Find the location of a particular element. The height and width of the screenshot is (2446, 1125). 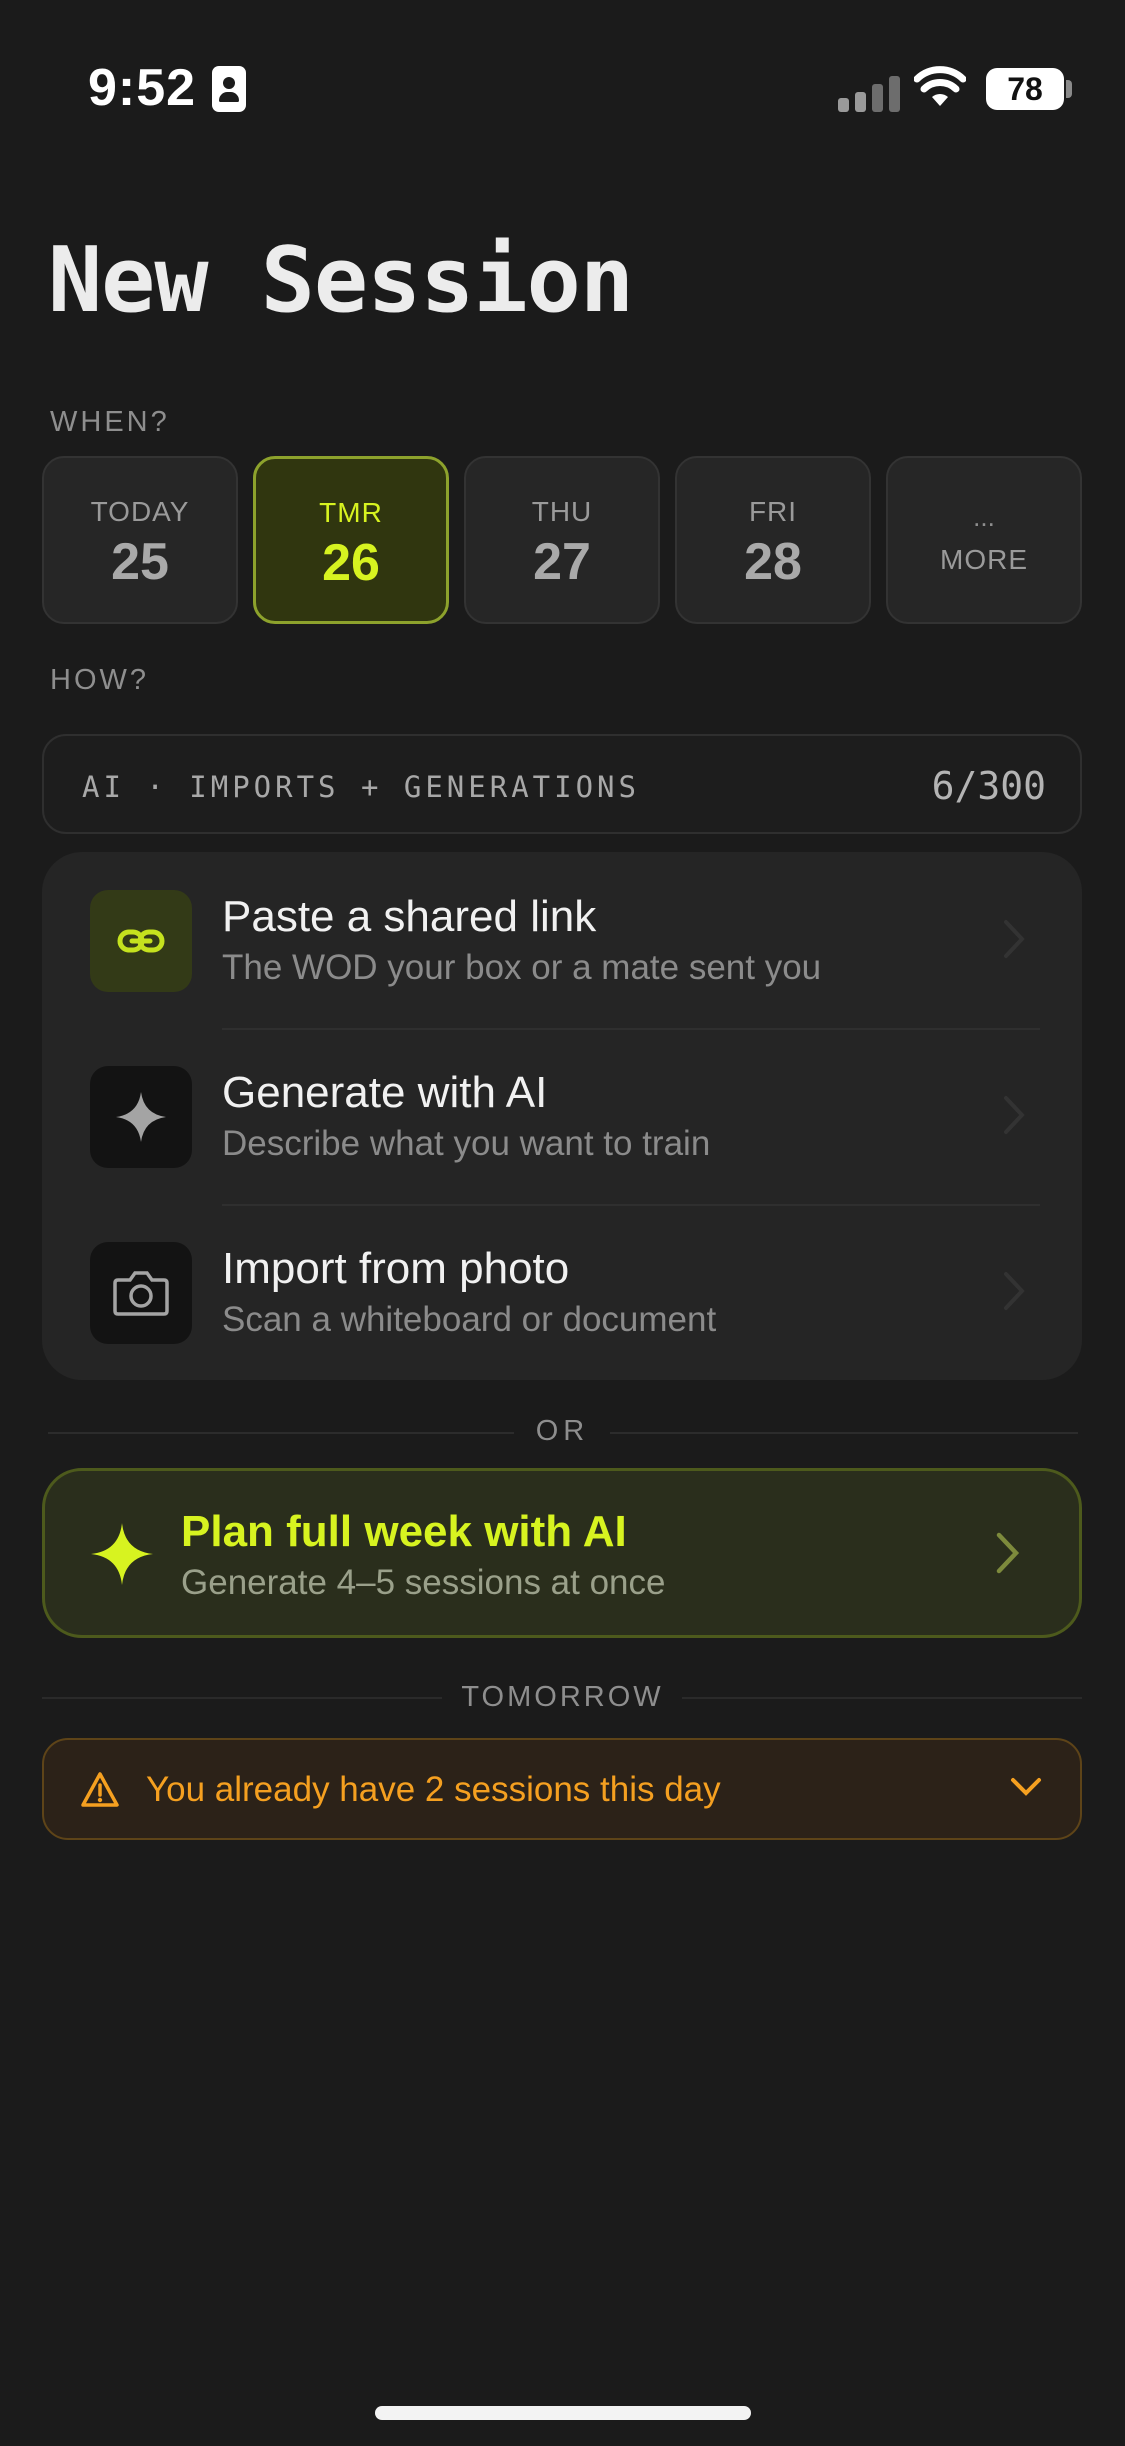

day-number: 25 is located at coordinates (140, 562).